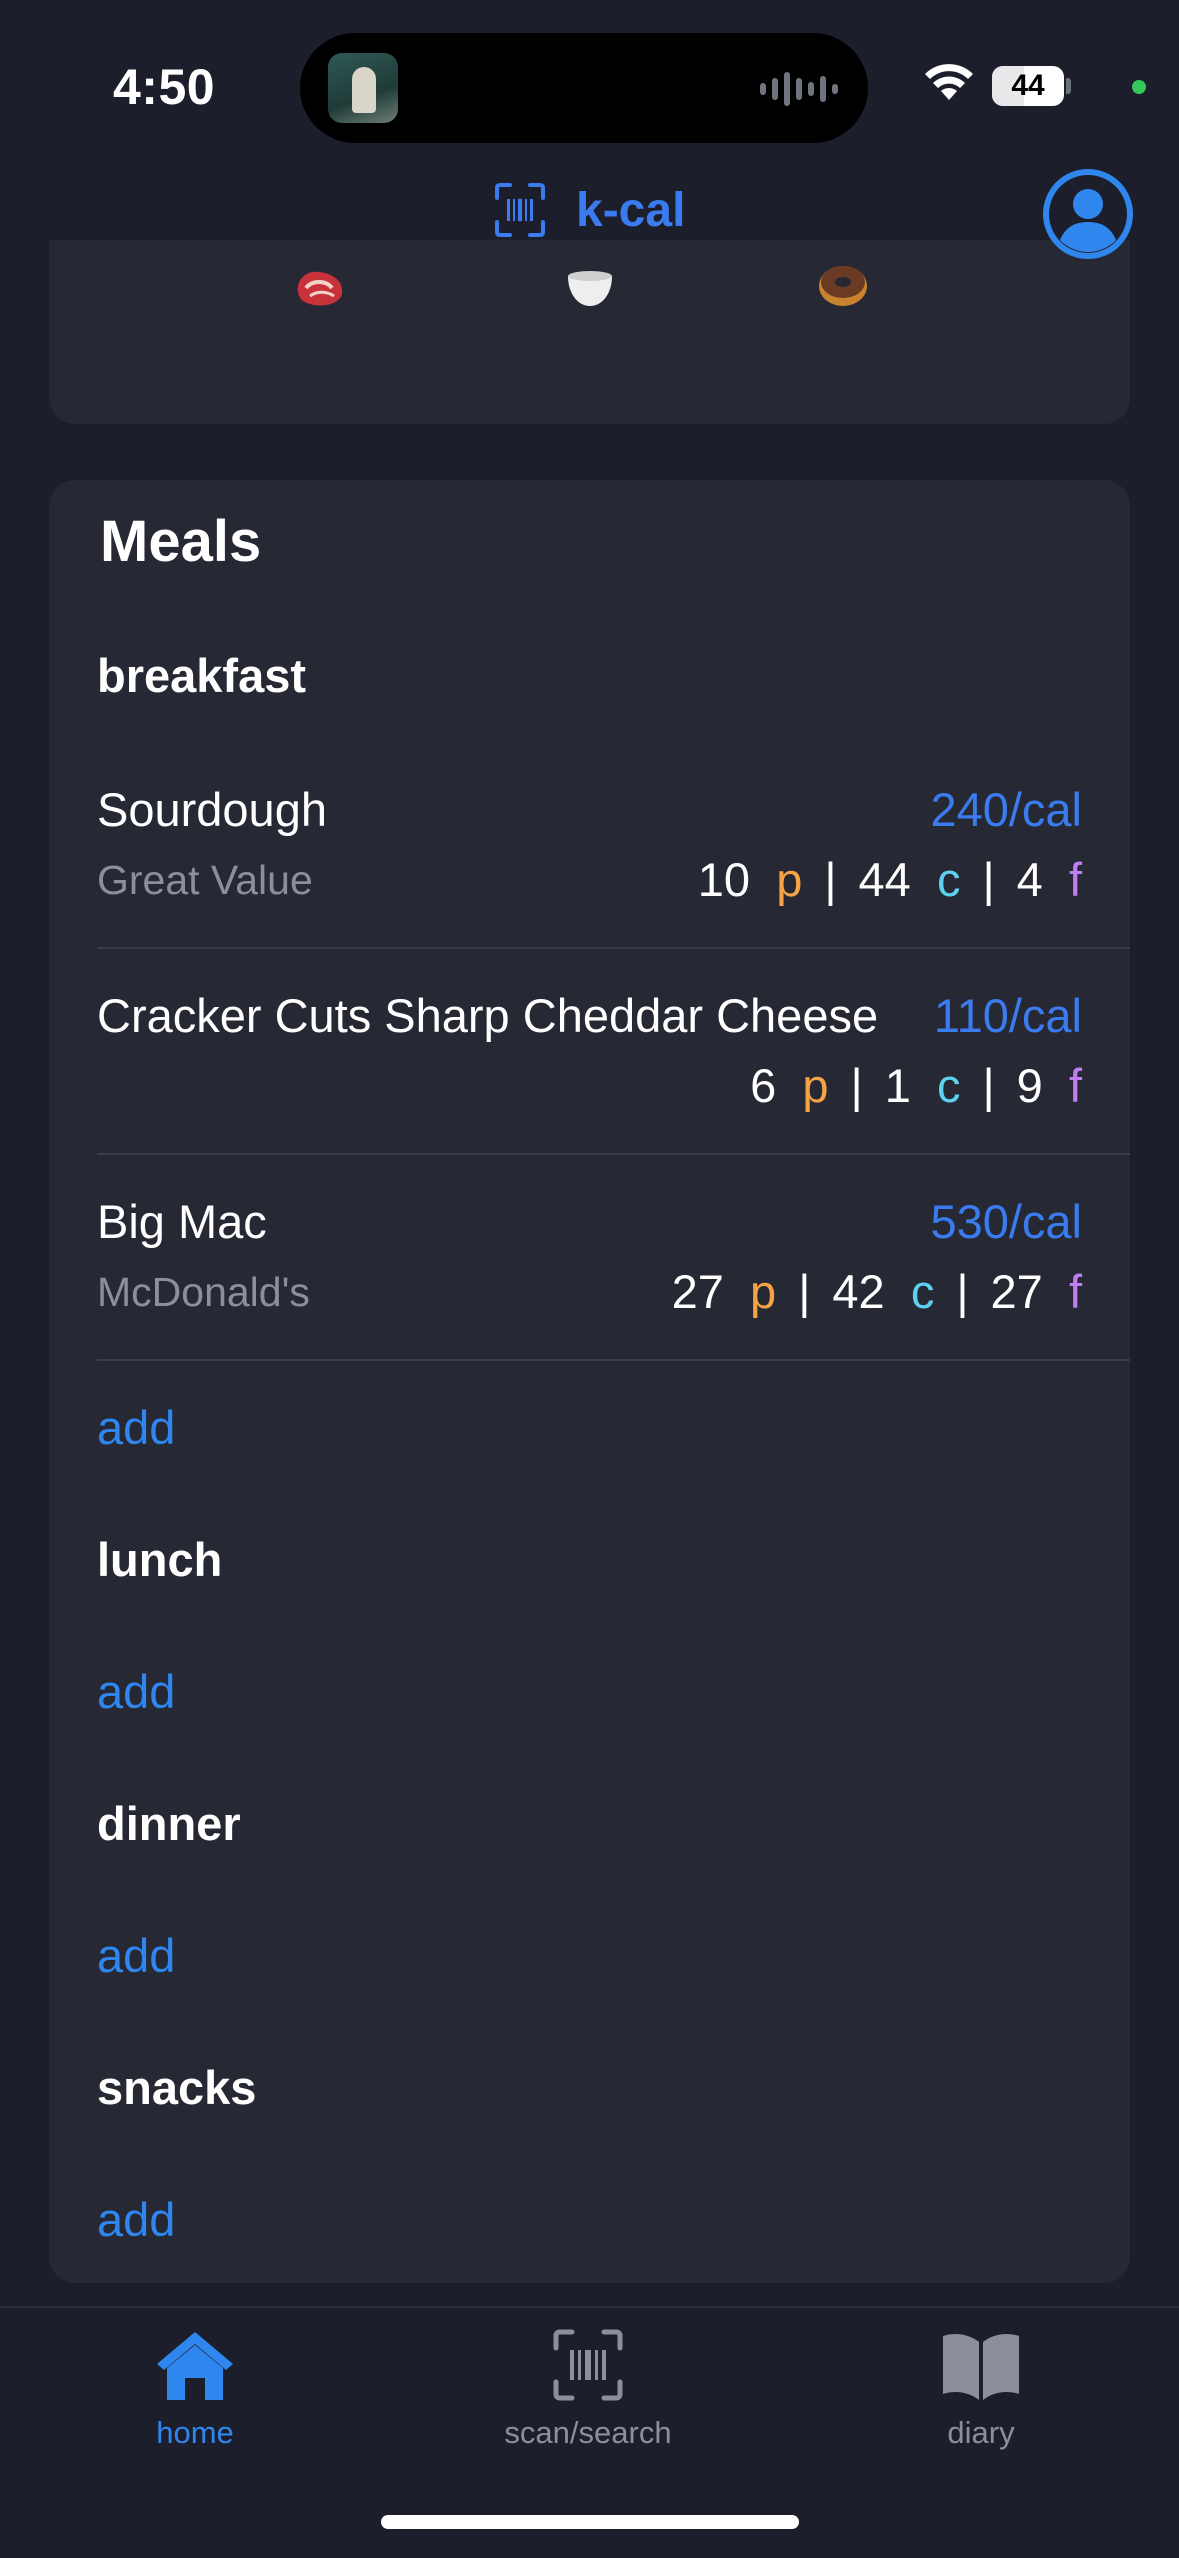  What do you see at coordinates (136, 2219) in the screenshot?
I see `add-snacks-button: add` at bounding box center [136, 2219].